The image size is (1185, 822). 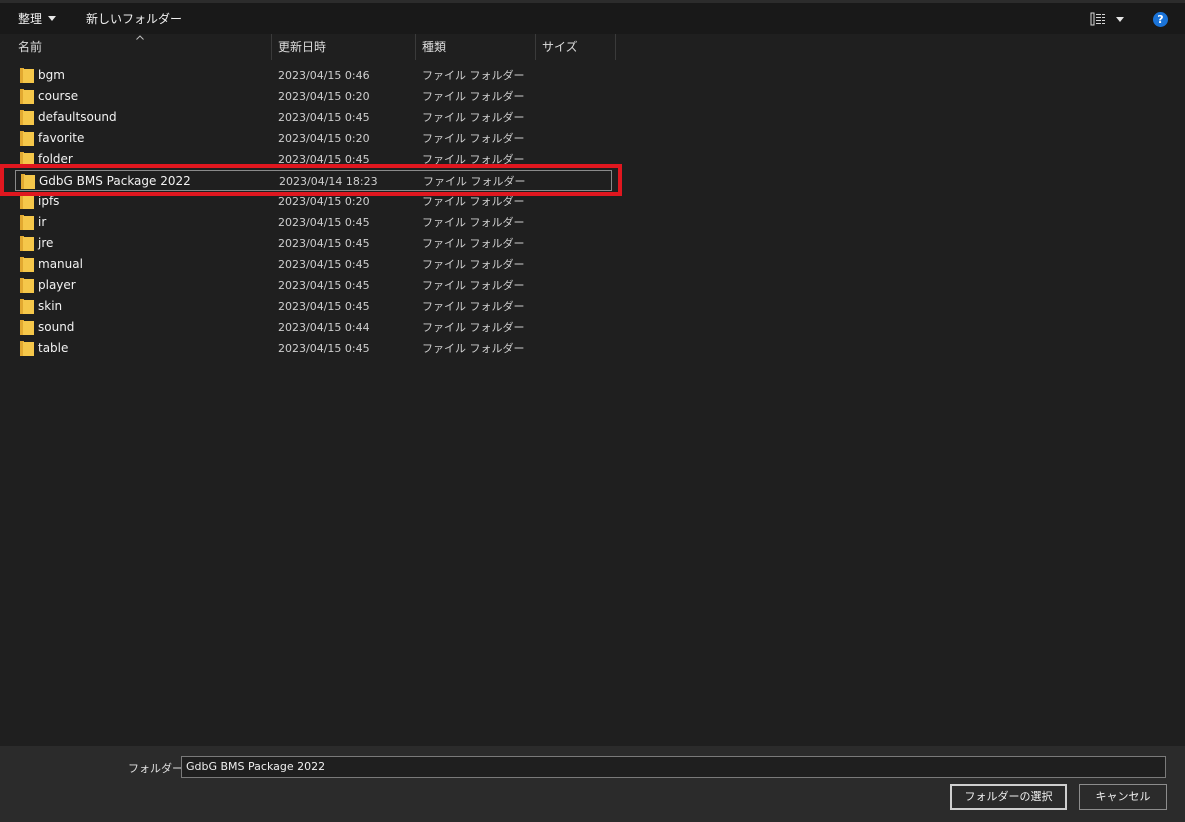 What do you see at coordinates (140, 37) in the screenshot?
I see `sort-ascending-icon` at bounding box center [140, 37].